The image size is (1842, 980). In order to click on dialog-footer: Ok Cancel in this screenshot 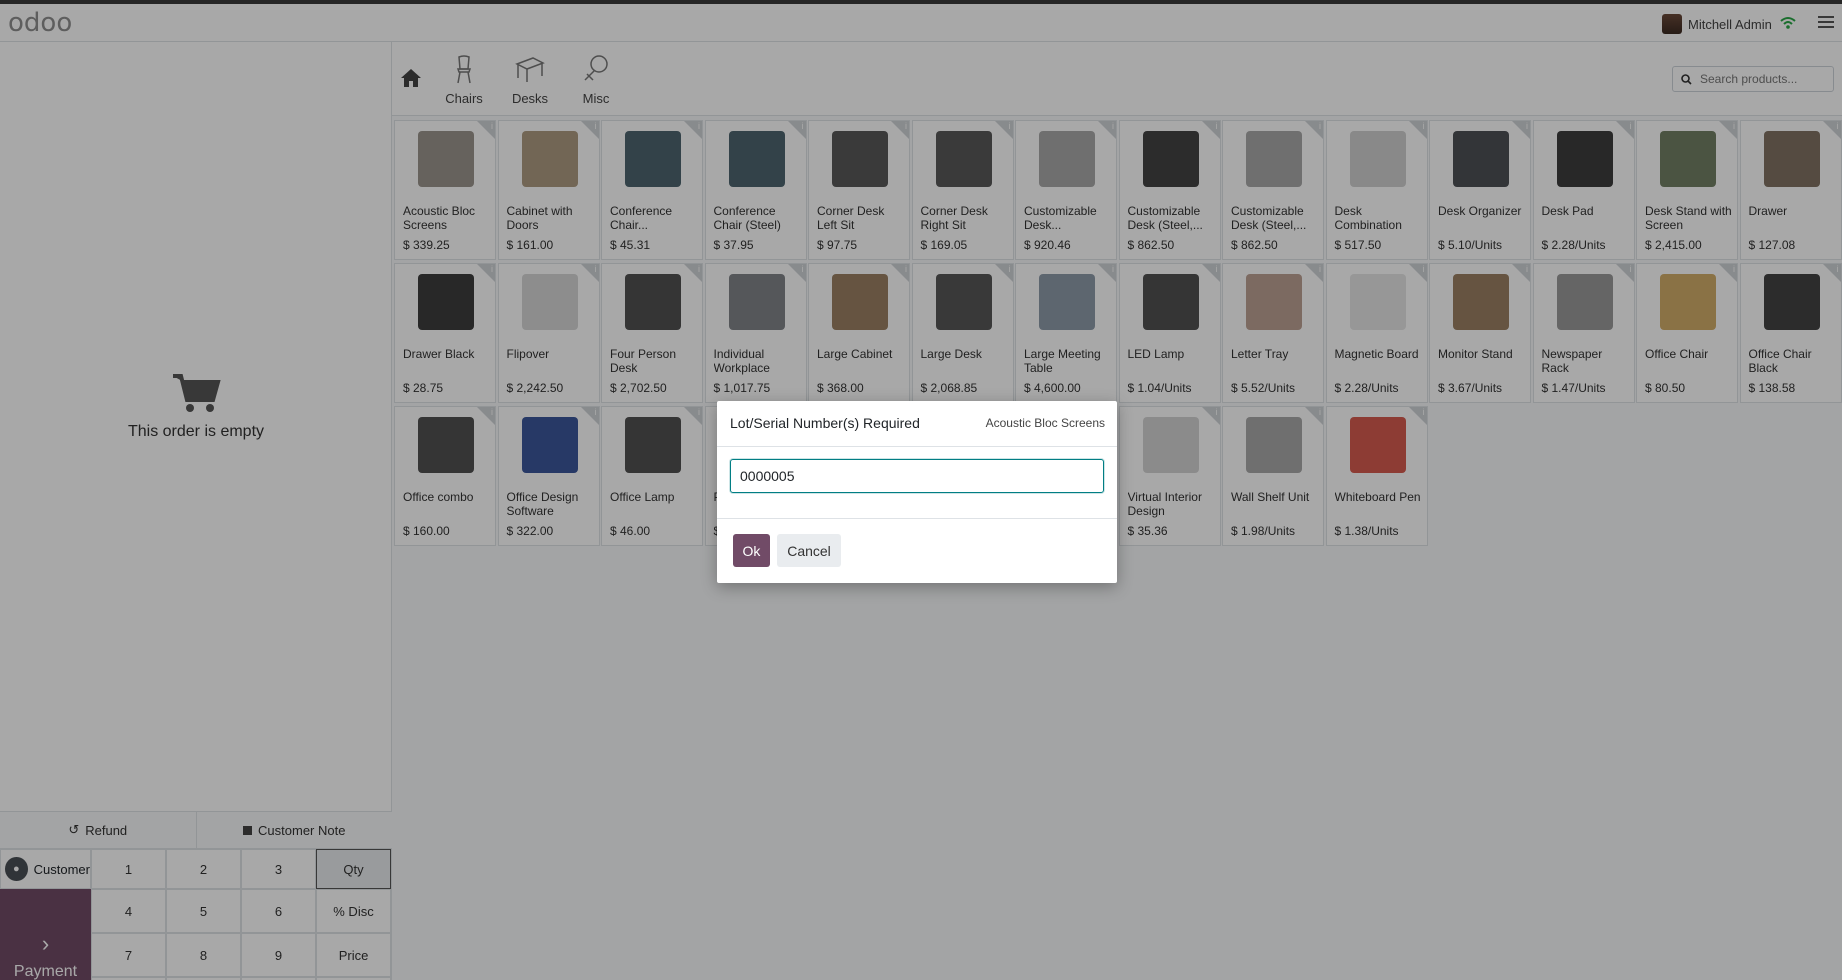, I will do `click(917, 551)`.